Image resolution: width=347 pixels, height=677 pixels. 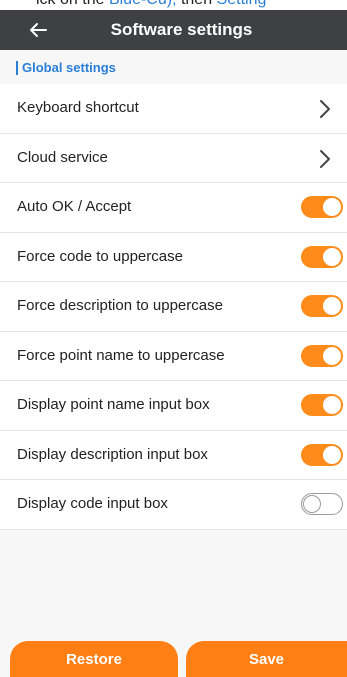 What do you see at coordinates (120, 305) in the screenshot?
I see `row-label: Force description to uppercase` at bounding box center [120, 305].